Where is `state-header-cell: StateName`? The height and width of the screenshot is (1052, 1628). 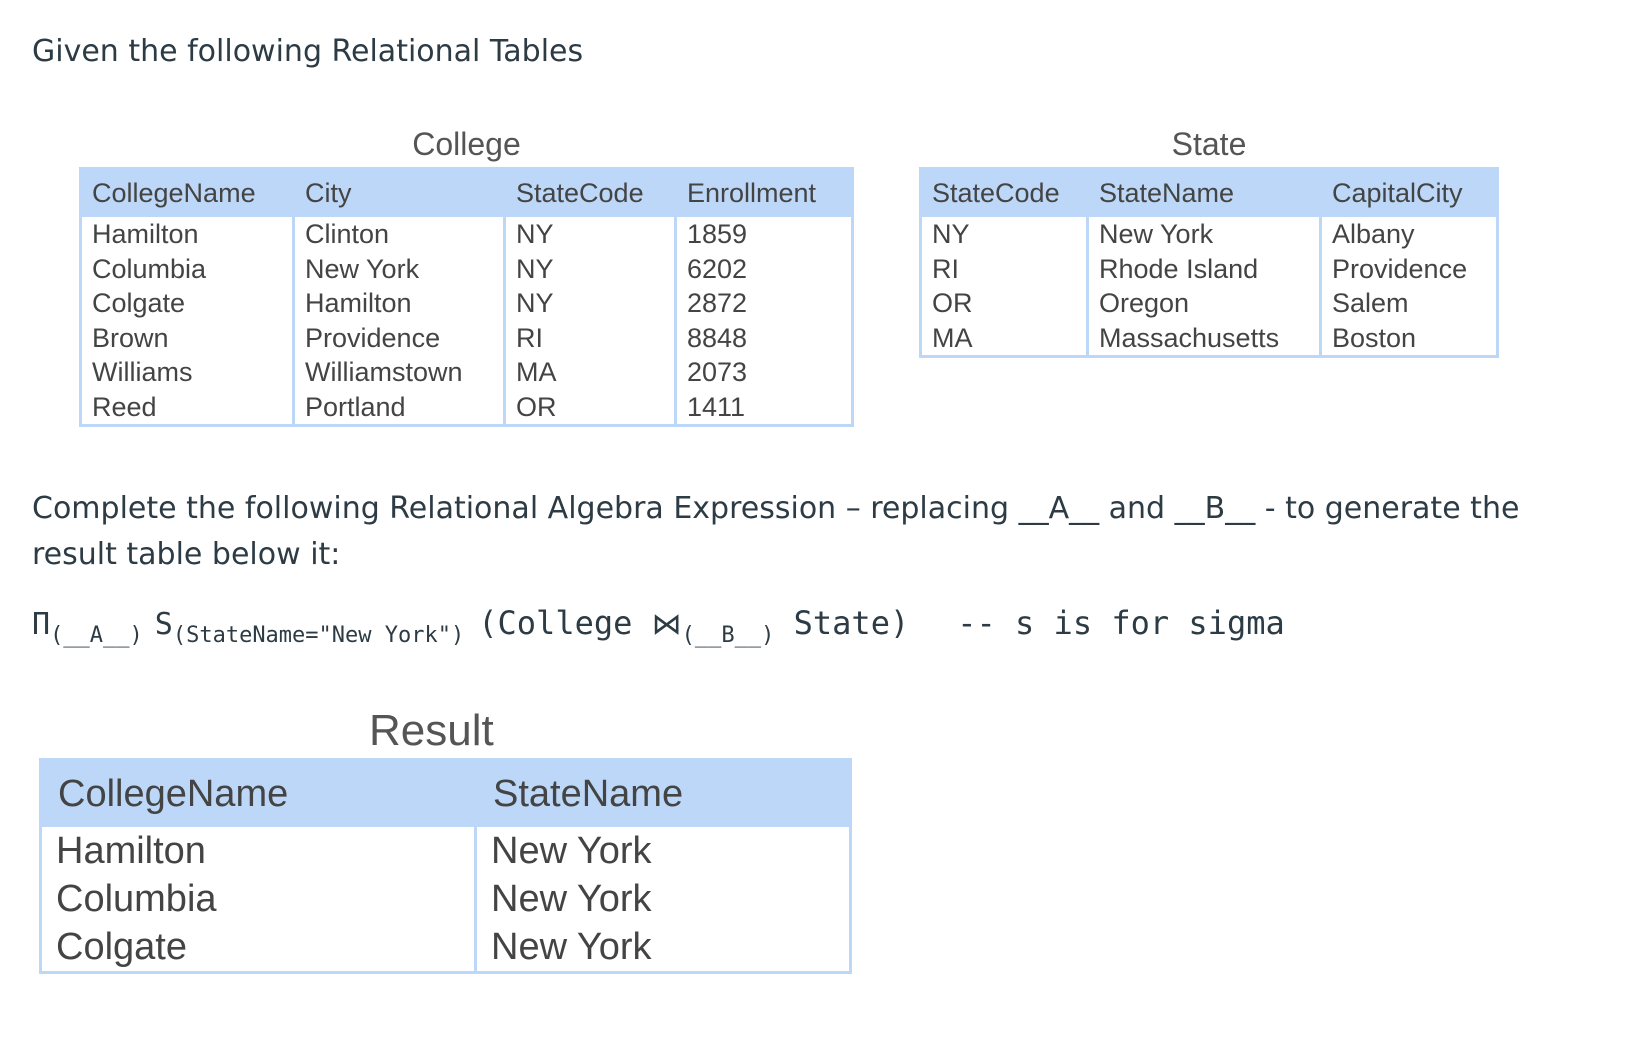 state-header-cell: StateName is located at coordinates (1203, 192).